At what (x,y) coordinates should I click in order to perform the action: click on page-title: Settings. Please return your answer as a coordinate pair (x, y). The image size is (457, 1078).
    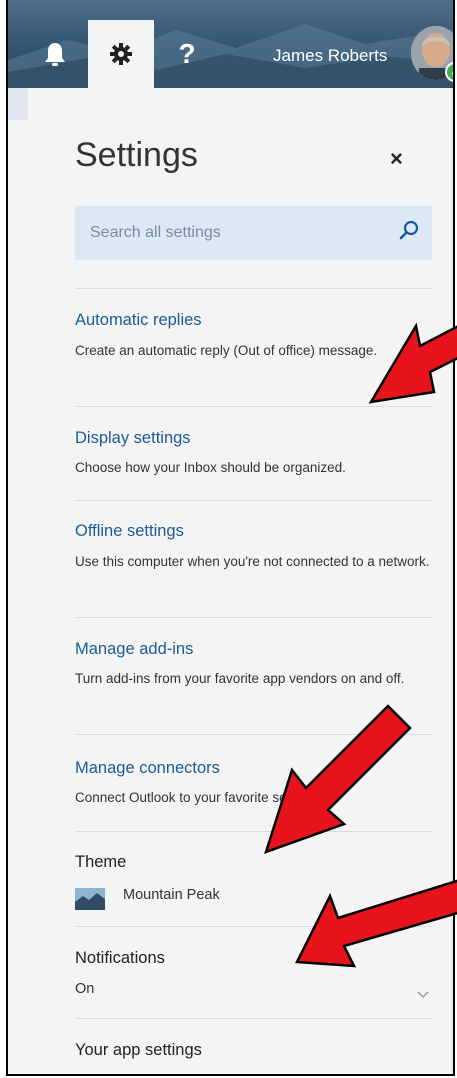
    Looking at the image, I should click on (136, 155).